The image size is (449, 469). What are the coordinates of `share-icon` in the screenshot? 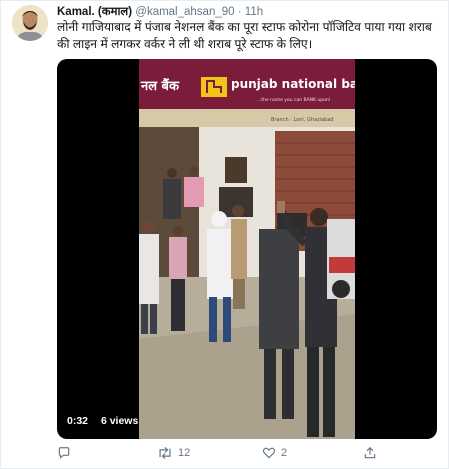 It's located at (370, 452).